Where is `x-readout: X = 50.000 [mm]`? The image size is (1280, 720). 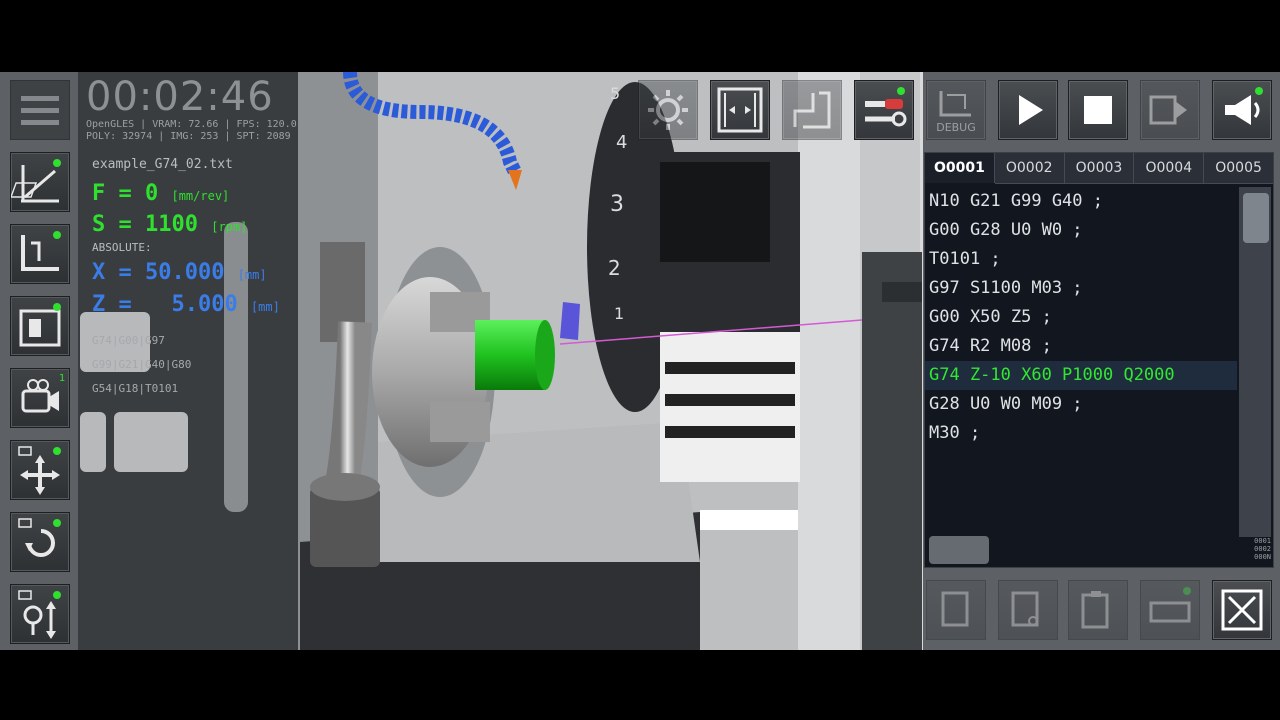
x-readout: X = 50.000 [mm] is located at coordinates (179, 272).